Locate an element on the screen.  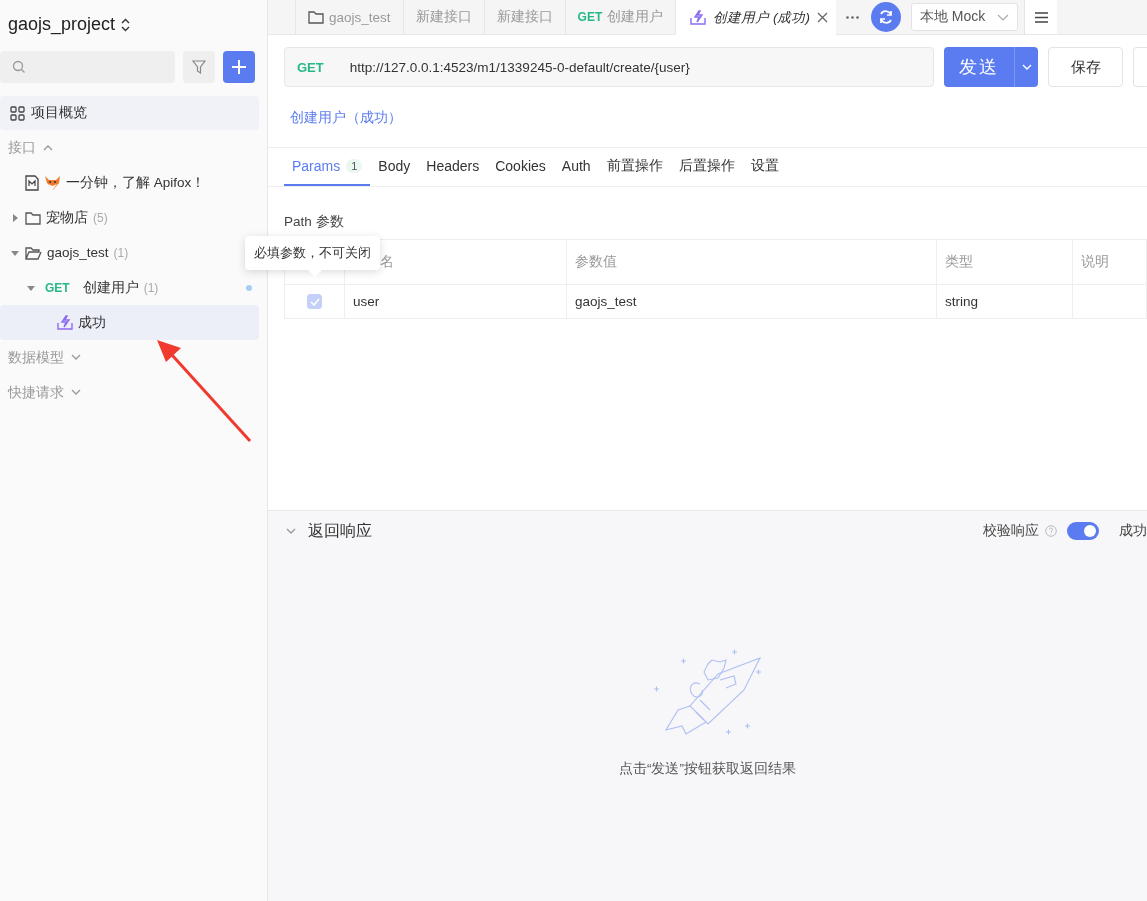
tree-item-label: 成功 is located at coordinates (92, 322).